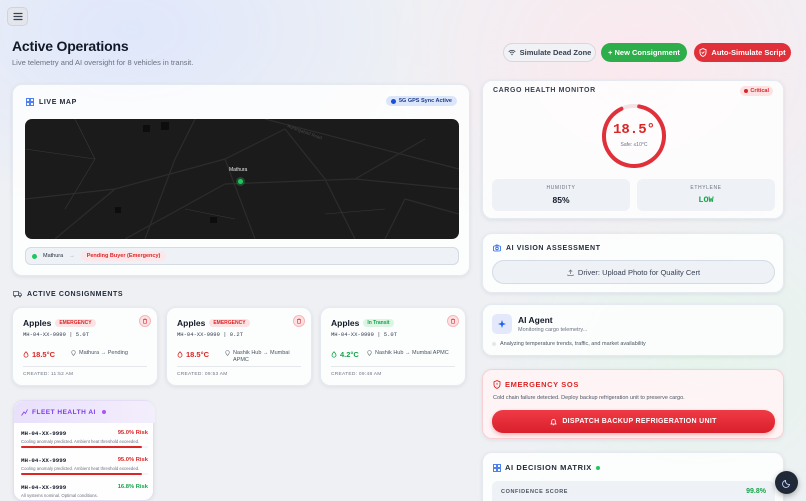 The image size is (806, 501). Describe the element at coordinates (44, 354) in the screenshot. I see `temperature-value: 18.5°C` at that location.